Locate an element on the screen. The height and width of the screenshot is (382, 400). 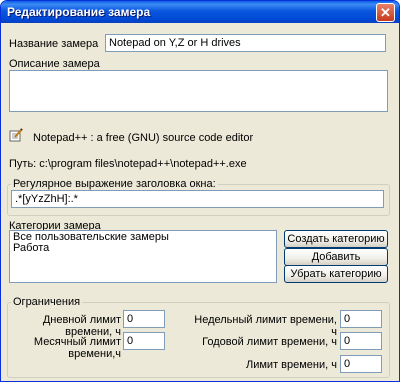
weekly-limit-input is located at coordinates (361, 319).